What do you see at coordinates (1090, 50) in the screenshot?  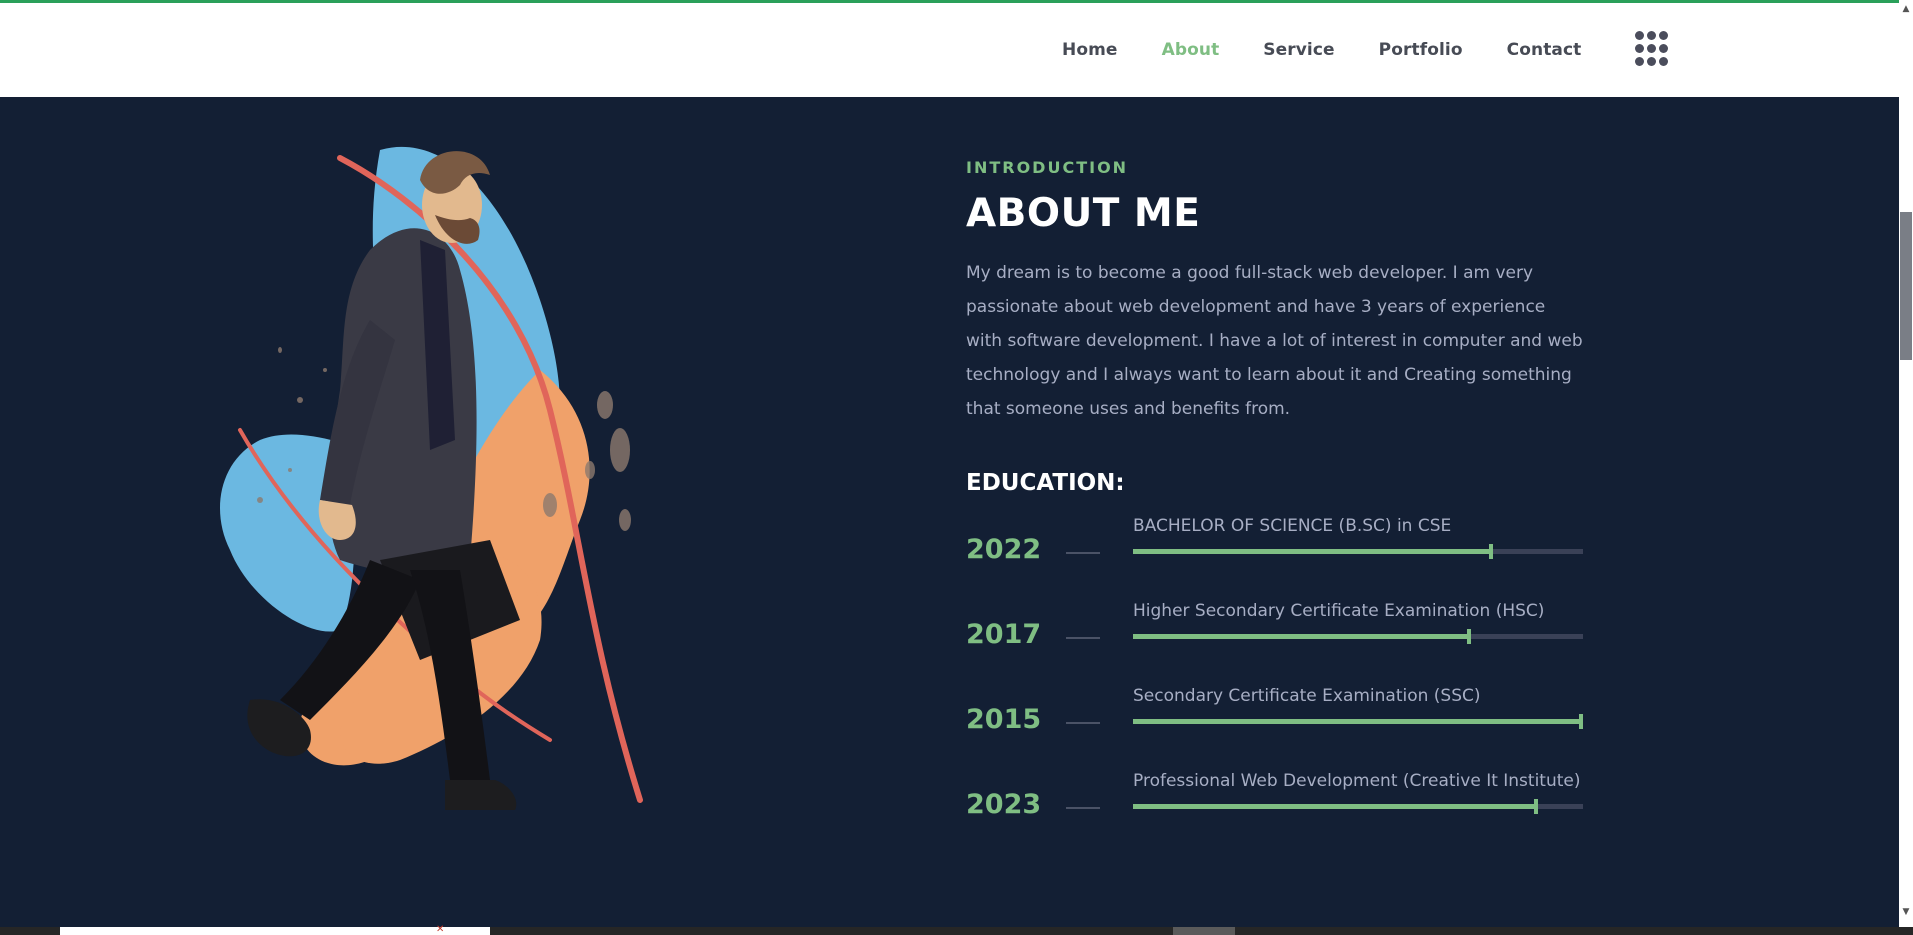 I see `nav-home-link: Home` at bounding box center [1090, 50].